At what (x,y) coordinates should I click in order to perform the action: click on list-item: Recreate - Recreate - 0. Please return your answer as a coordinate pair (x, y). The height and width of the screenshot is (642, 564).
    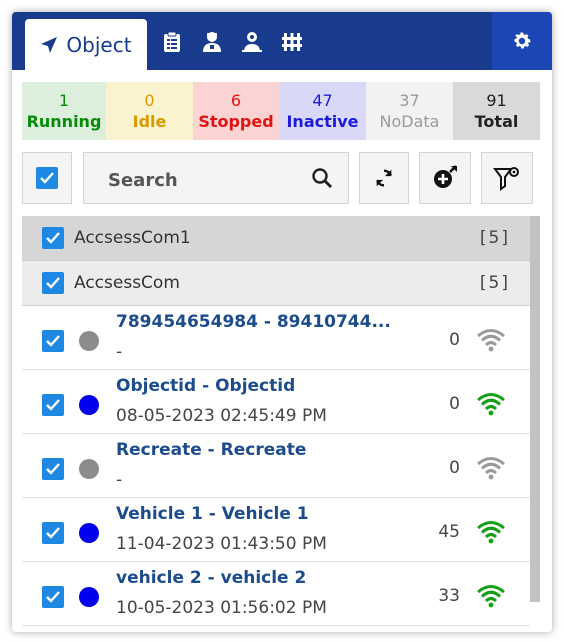
    Looking at the image, I should click on (276, 466).